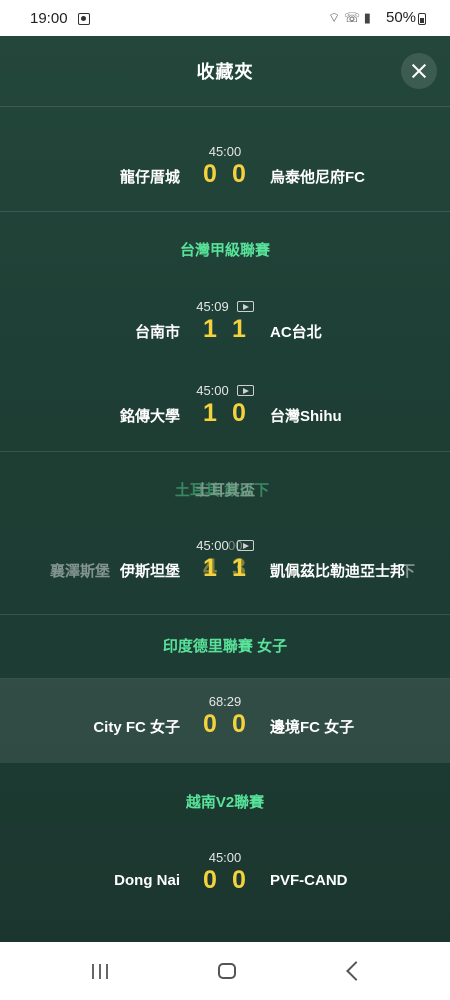  Describe the element at coordinates (401, 17) in the screenshot. I see `battery-percent: 50%` at that location.